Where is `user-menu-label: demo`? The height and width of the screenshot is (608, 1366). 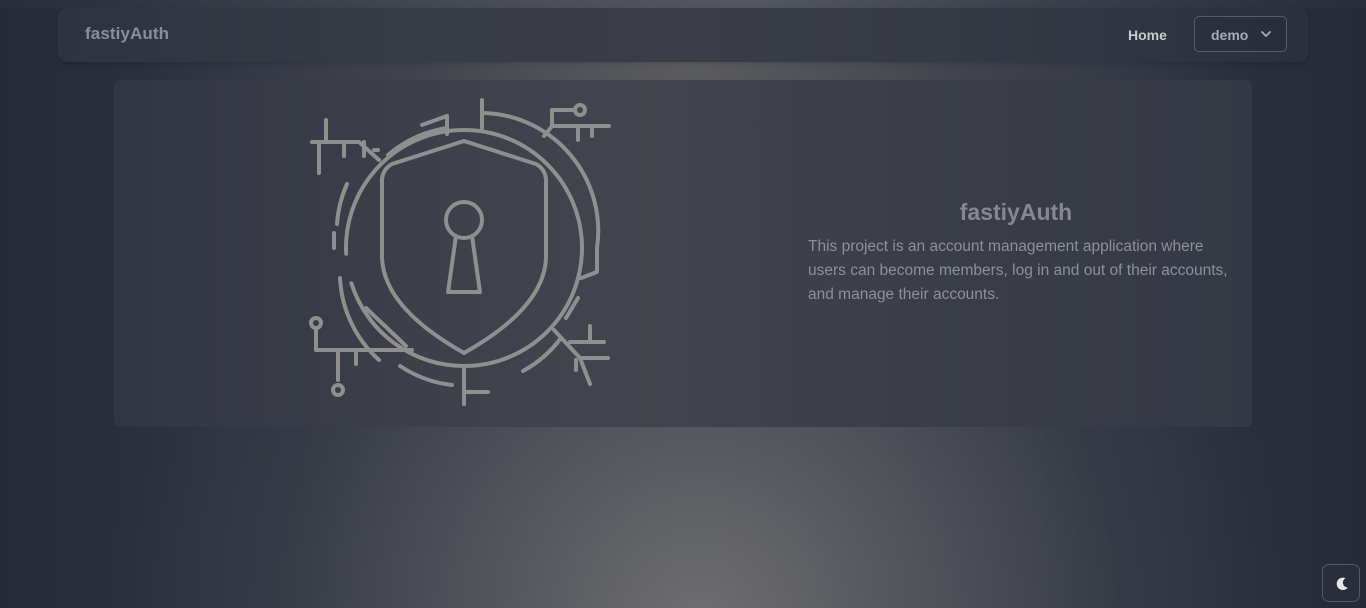
user-menu-label: demo is located at coordinates (1230, 35).